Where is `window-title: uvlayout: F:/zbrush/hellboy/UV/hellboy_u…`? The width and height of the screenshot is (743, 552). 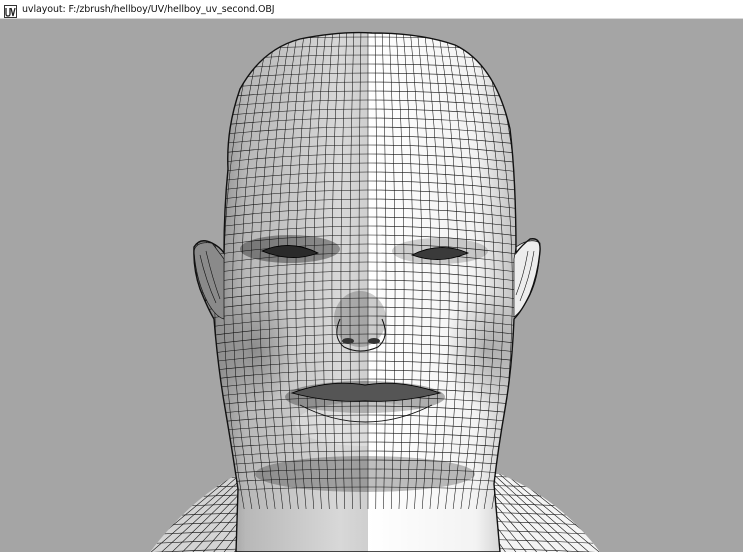 window-title: uvlayout: F:/zbrush/hellboy/UV/hellboy_u… is located at coordinates (148, 9).